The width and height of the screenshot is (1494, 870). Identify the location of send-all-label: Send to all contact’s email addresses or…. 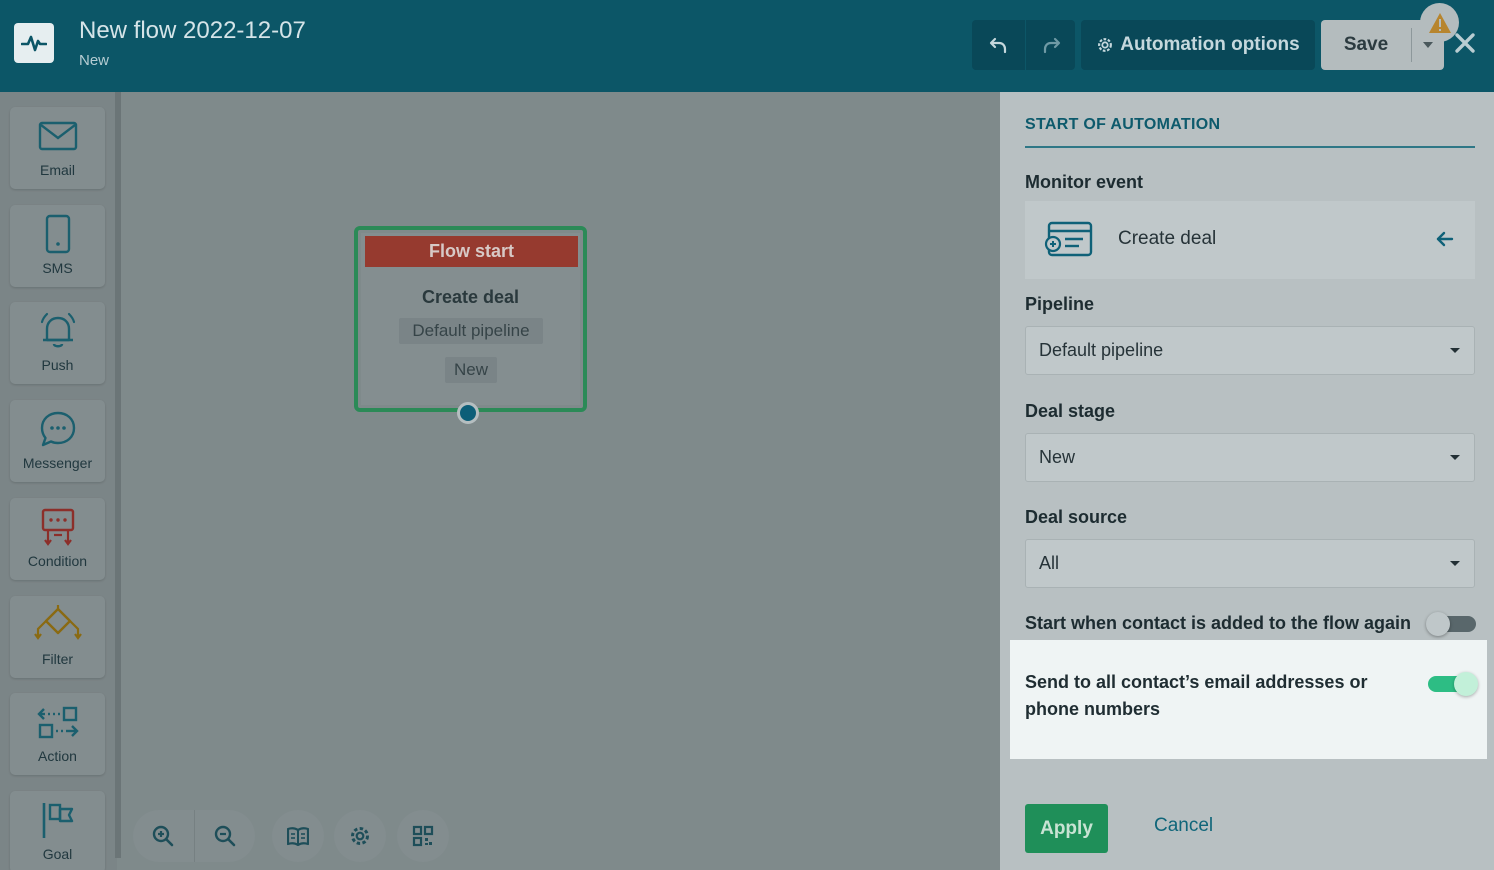
(1196, 695).